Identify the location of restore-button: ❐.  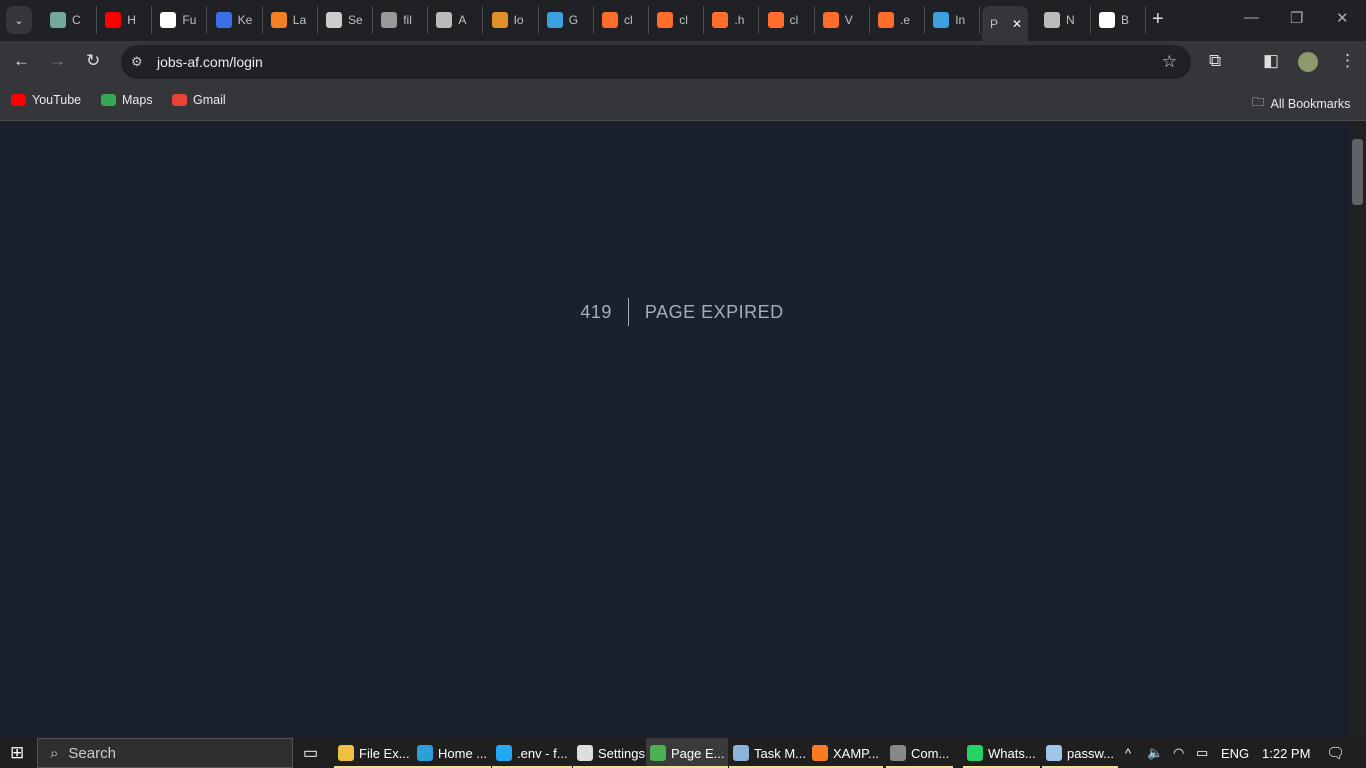
(1296, 18).